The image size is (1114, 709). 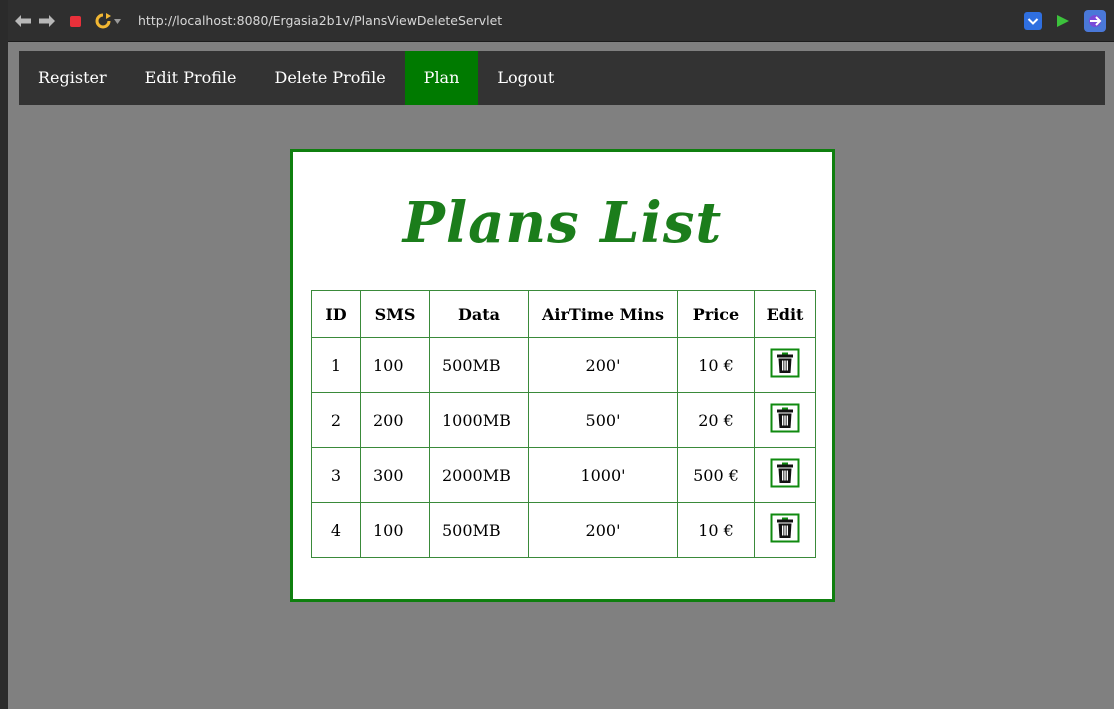 I want to click on table-row: 1 100 500MB 200' 10 €, so click(x=563, y=365).